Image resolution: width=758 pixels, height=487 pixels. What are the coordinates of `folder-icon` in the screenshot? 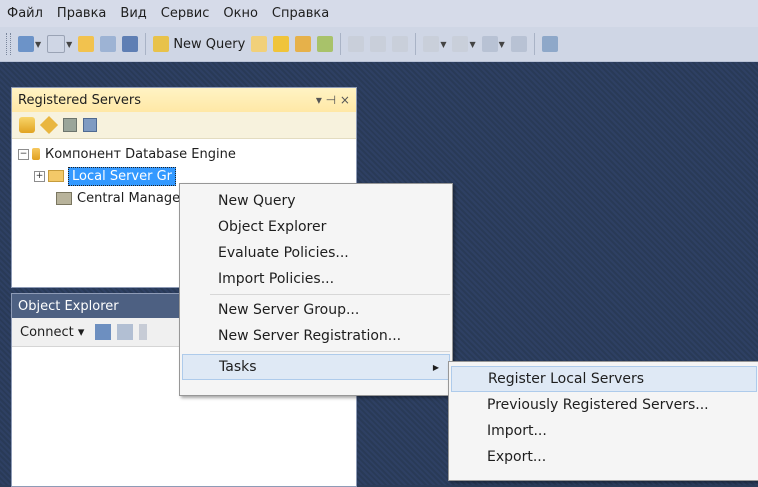 It's located at (56, 176).